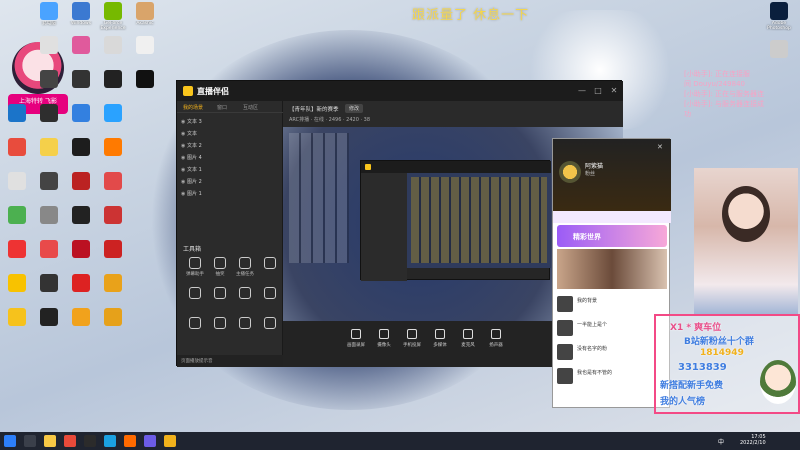 This screenshot has height=450, width=800. I want to click on bottom-tool-button: 手机投屏, so click(412, 338).